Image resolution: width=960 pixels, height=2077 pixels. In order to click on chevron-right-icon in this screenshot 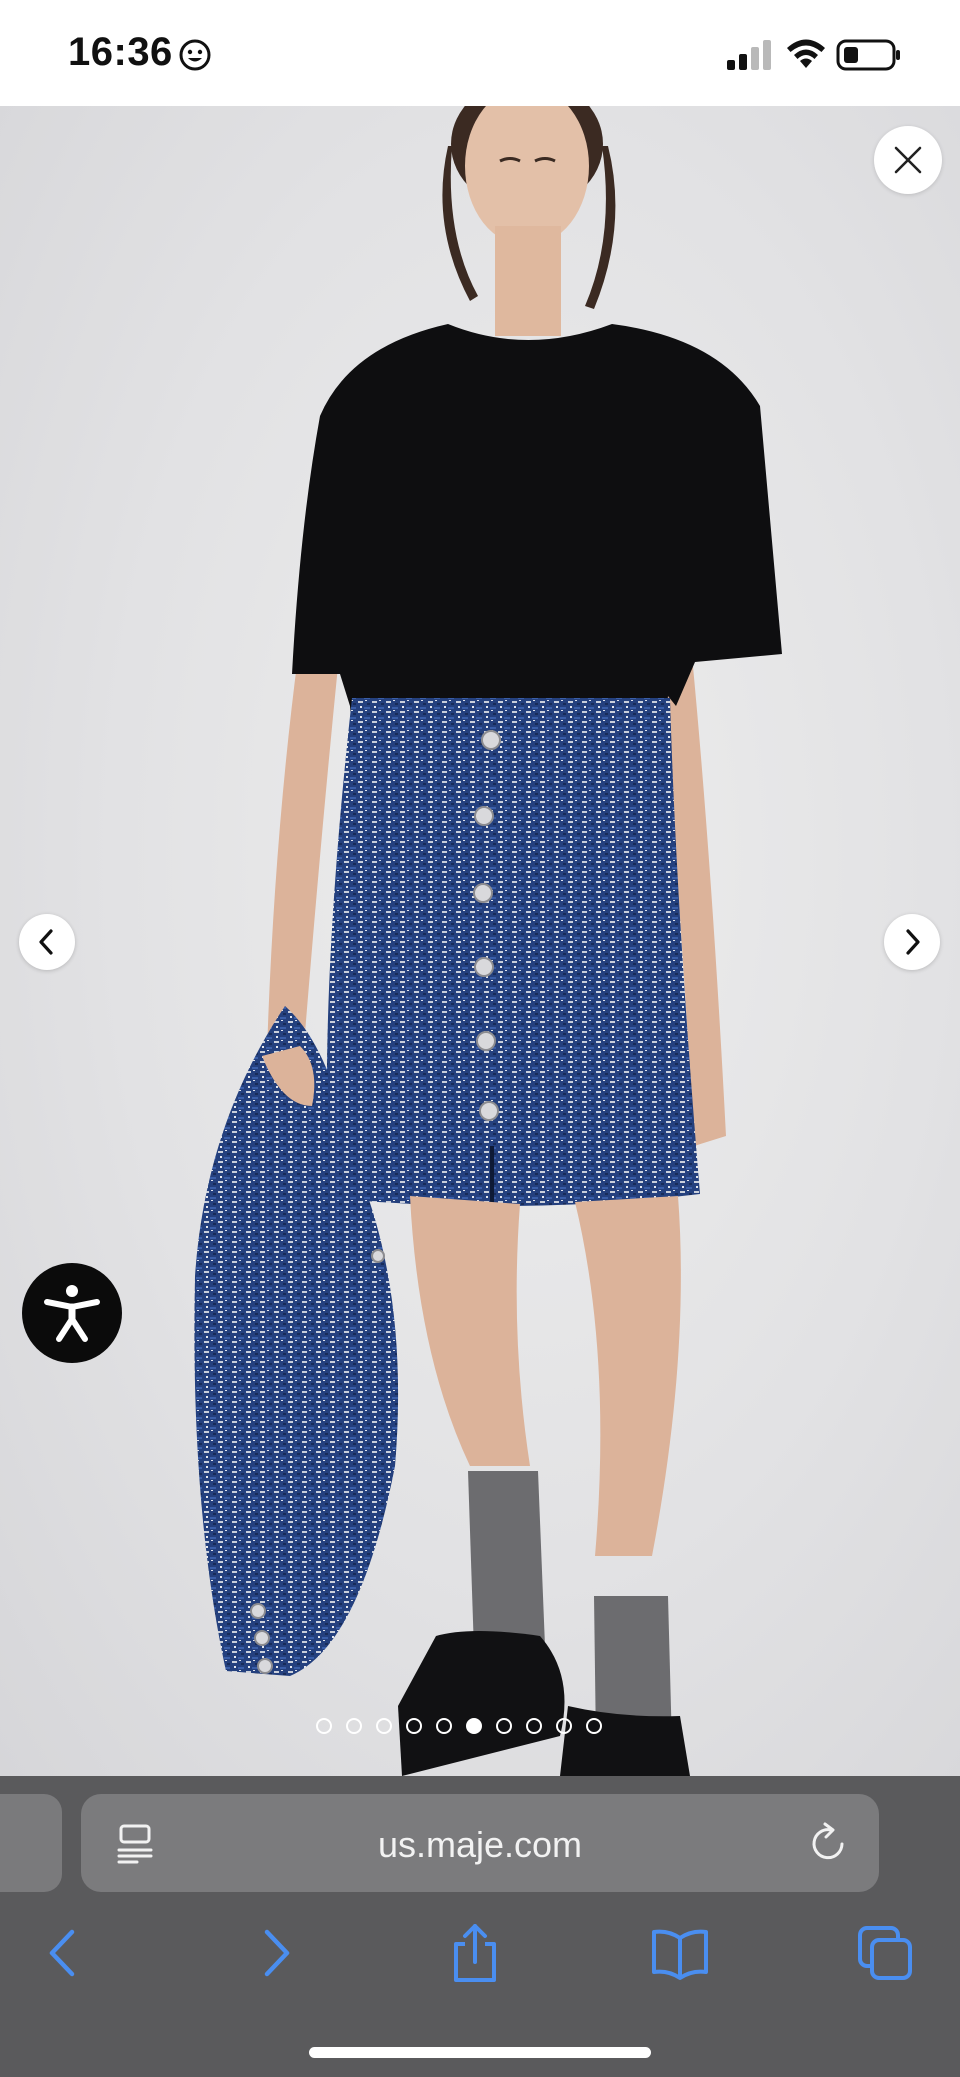, I will do `click(913, 942)`.